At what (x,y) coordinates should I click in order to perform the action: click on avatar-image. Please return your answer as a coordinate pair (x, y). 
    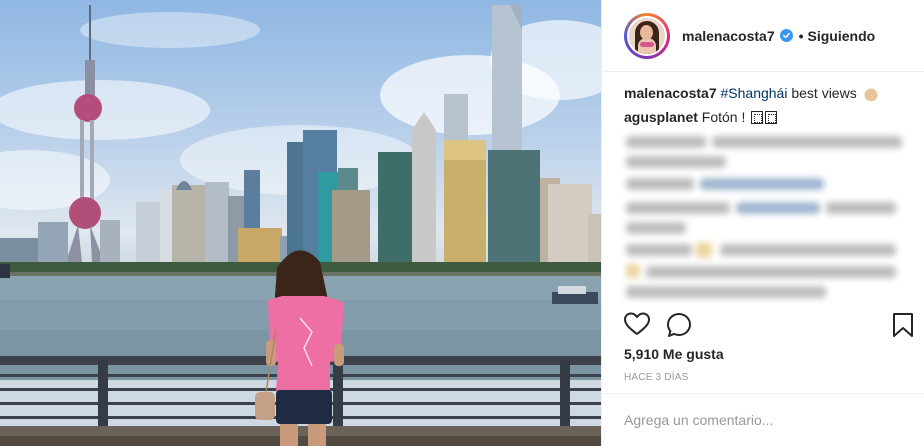
    Looking at the image, I should click on (647, 35).